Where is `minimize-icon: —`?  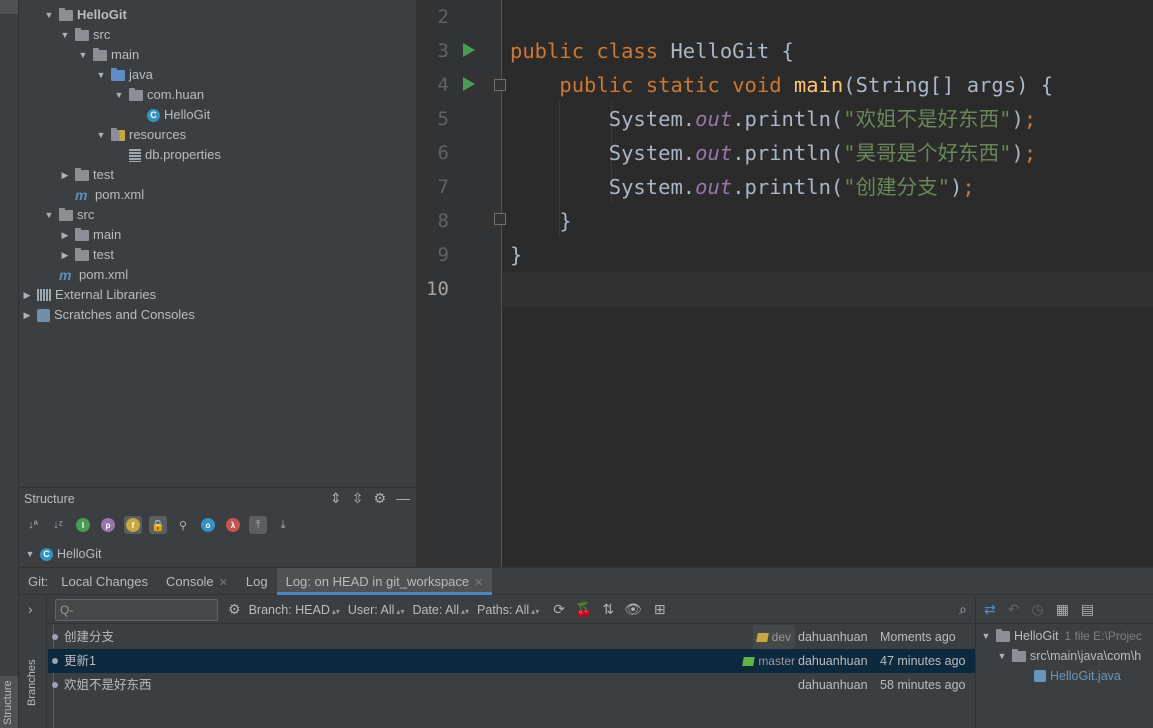
minimize-icon: — is located at coordinates (403, 498).